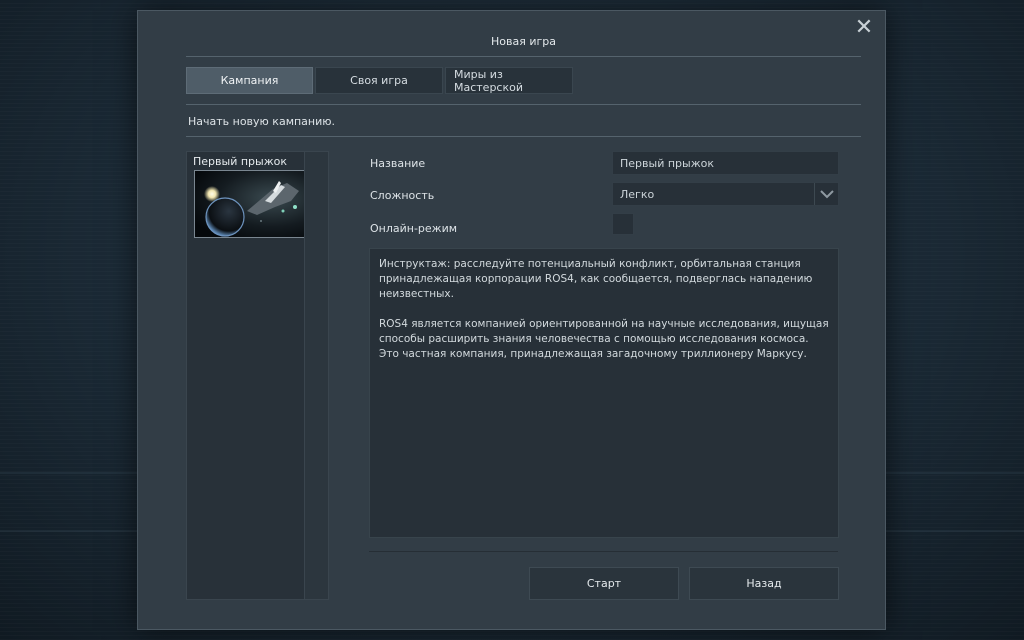 This screenshot has width=1024, height=640. Describe the element at coordinates (402, 195) in the screenshot. I see `difficulty-label: Сложность` at that location.